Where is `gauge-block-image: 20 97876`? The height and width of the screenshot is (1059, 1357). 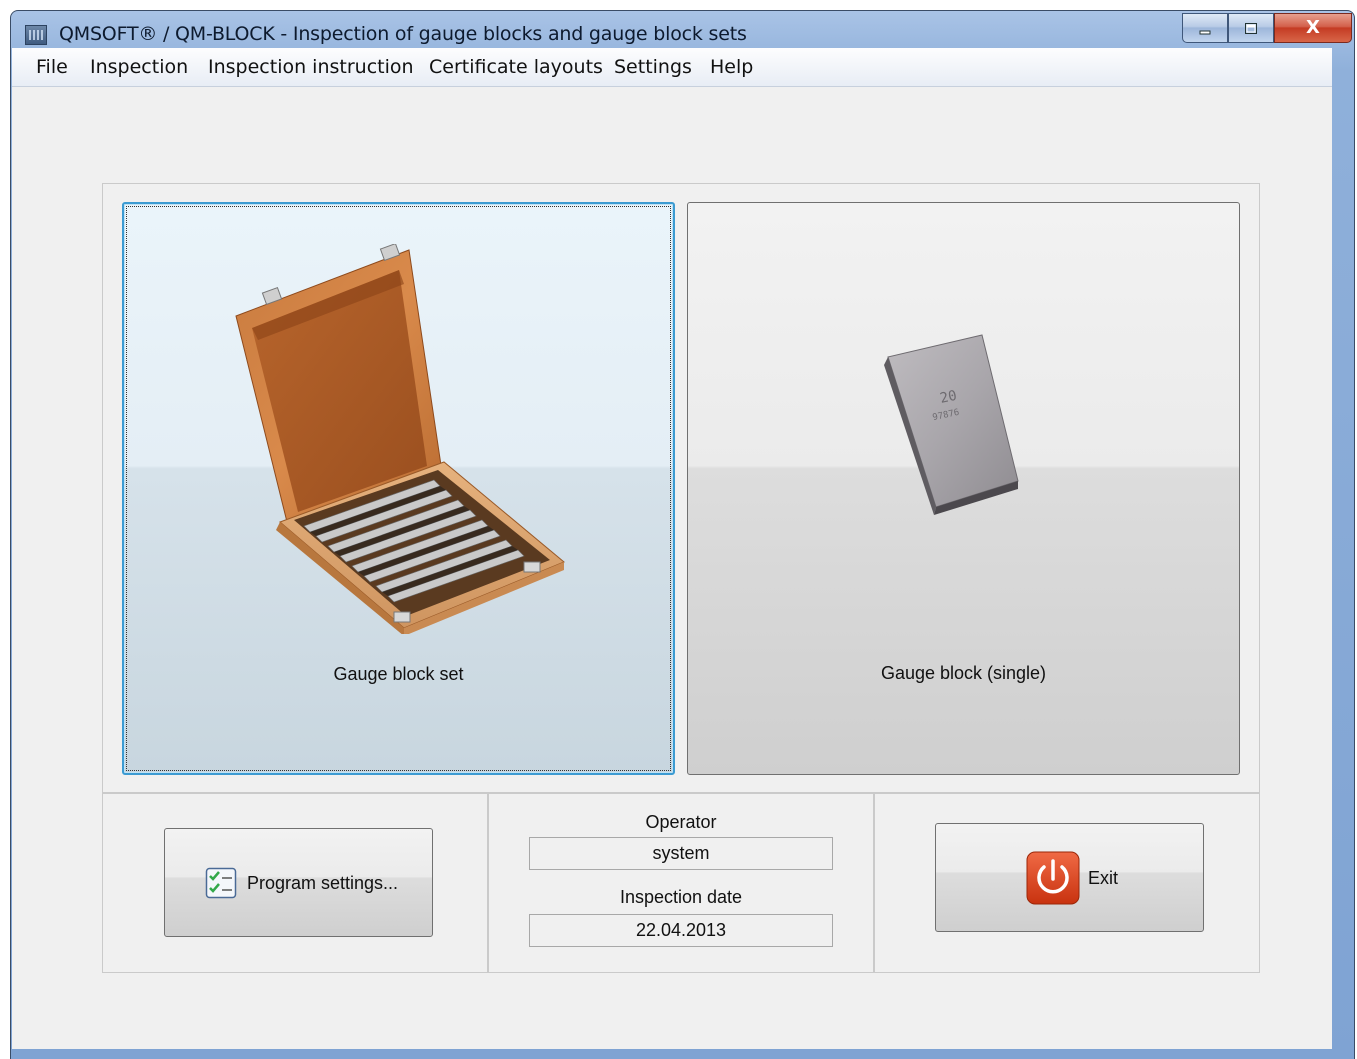 gauge-block-image: 20 97876 is located at coordinates (951, 424).